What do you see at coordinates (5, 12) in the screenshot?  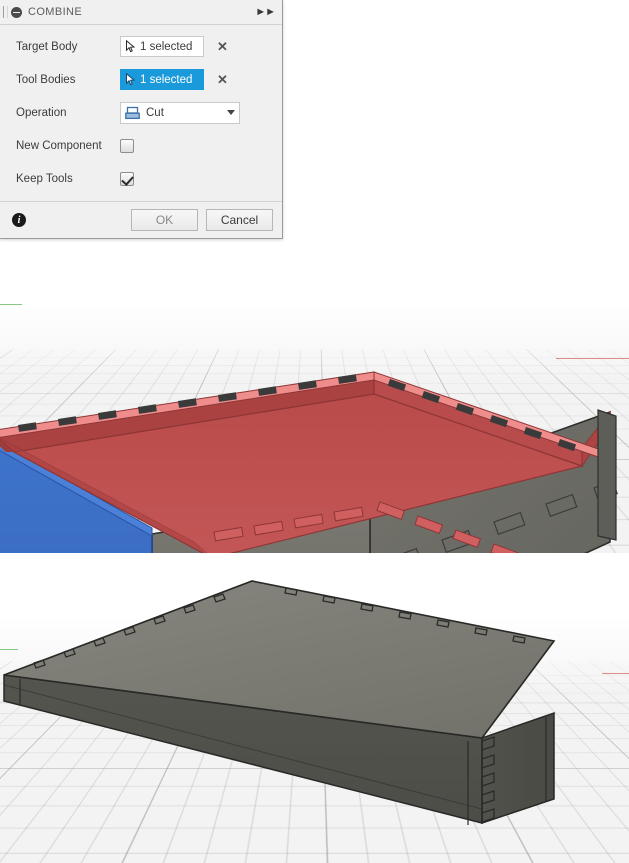 I see `drag-grip-icon` at bounding box center [5, 12].